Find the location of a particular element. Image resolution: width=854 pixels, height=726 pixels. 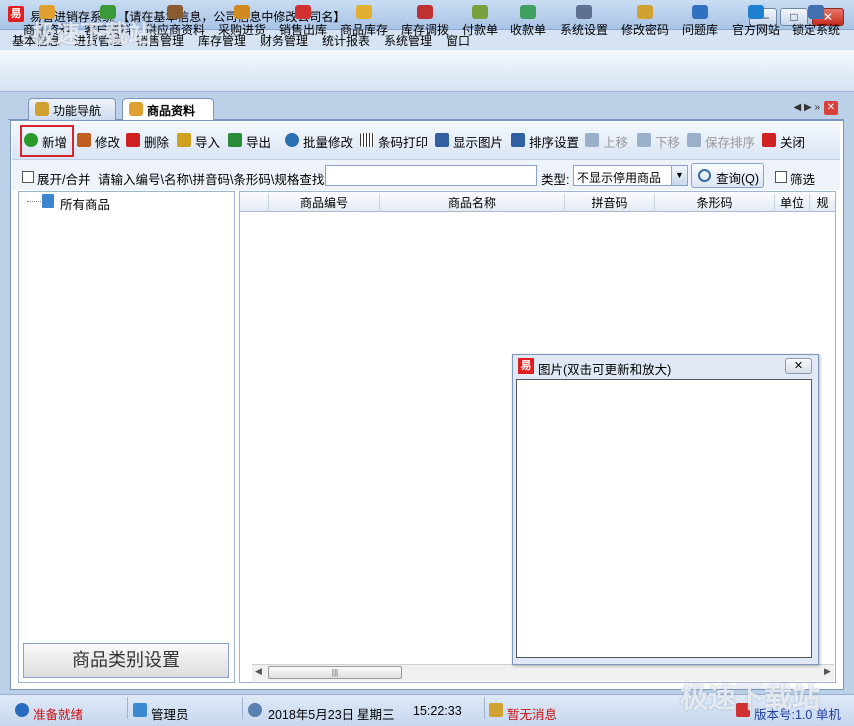

delete-button: 删除 is located at coordinates (147, 141).